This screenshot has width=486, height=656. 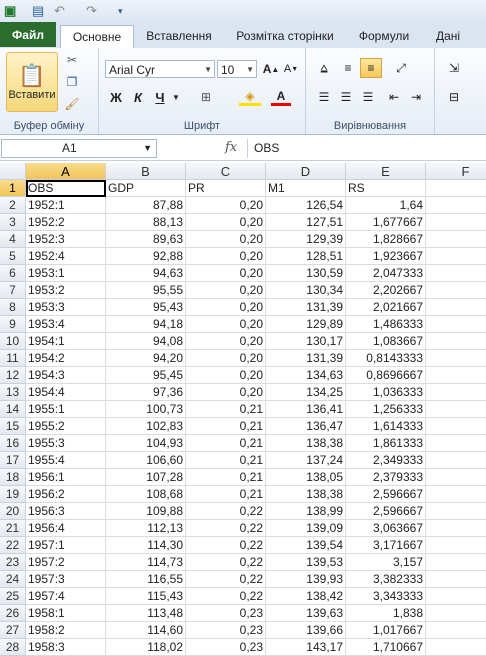 I want to click on tab-formulas: Формули, so click(x=384, y=36).